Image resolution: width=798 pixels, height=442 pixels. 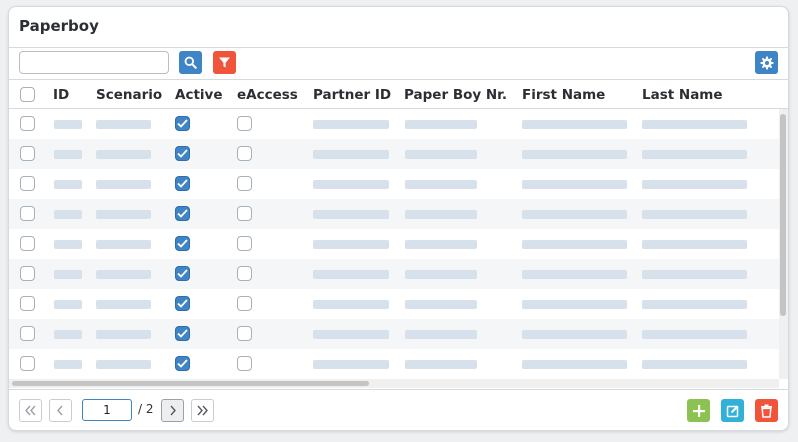 What do you see at coordinates (190, 383) in the screenshot?
I see `horizontal-scroll-thumb` at bounding box center [190, 383].